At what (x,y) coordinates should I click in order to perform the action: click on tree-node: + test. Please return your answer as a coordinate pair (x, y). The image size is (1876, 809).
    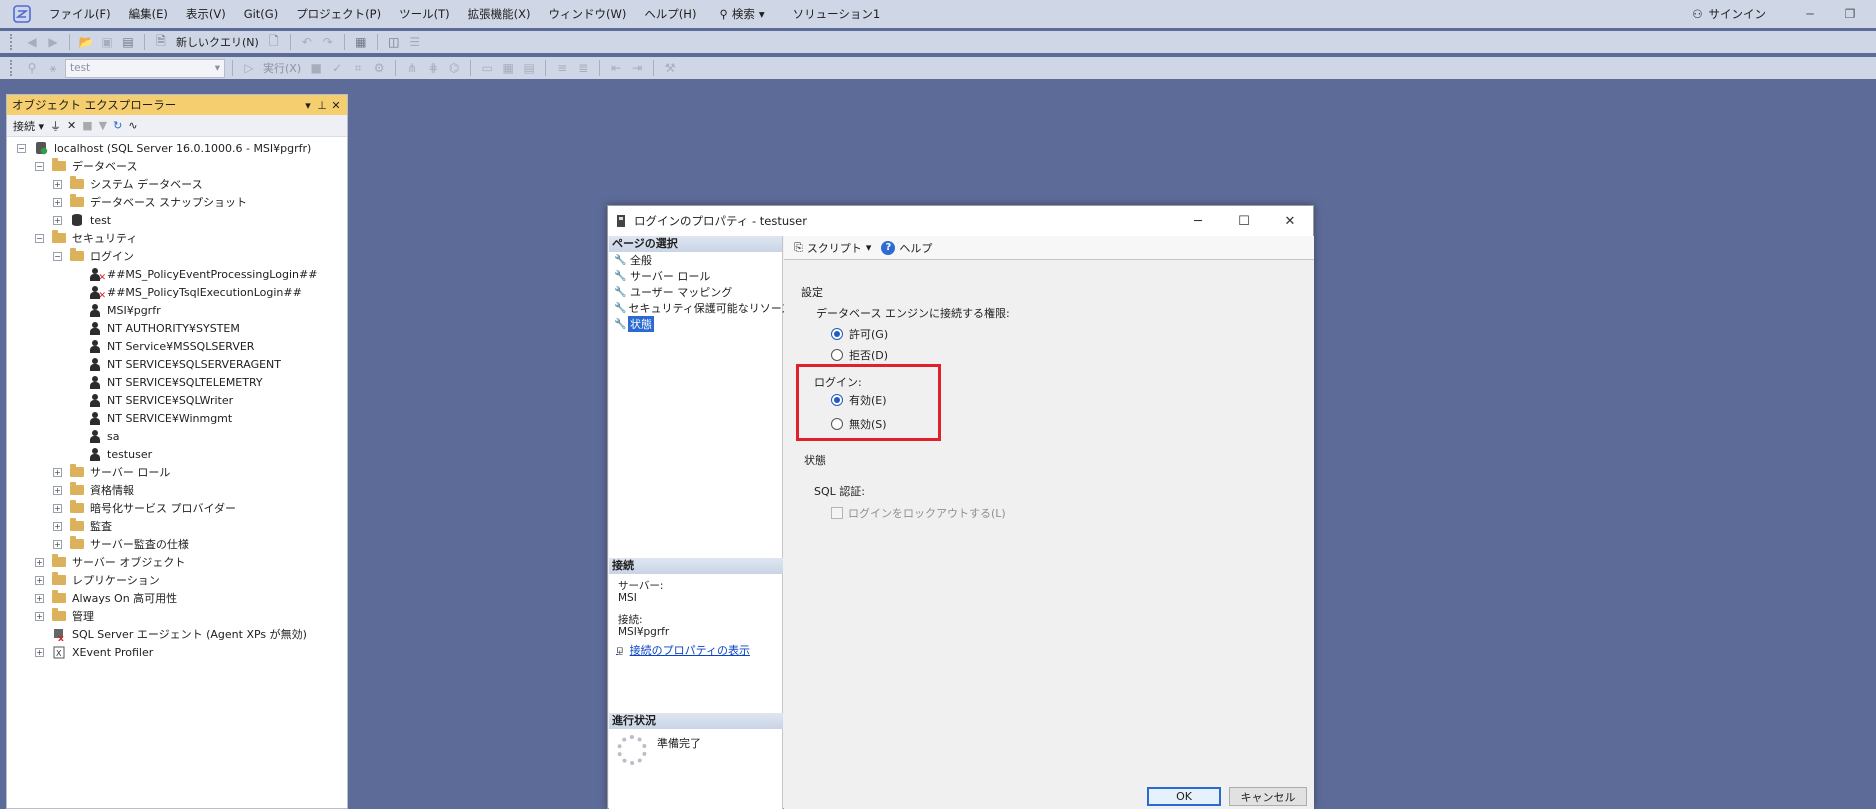
    Looking at the image, I should click on (177, 220).